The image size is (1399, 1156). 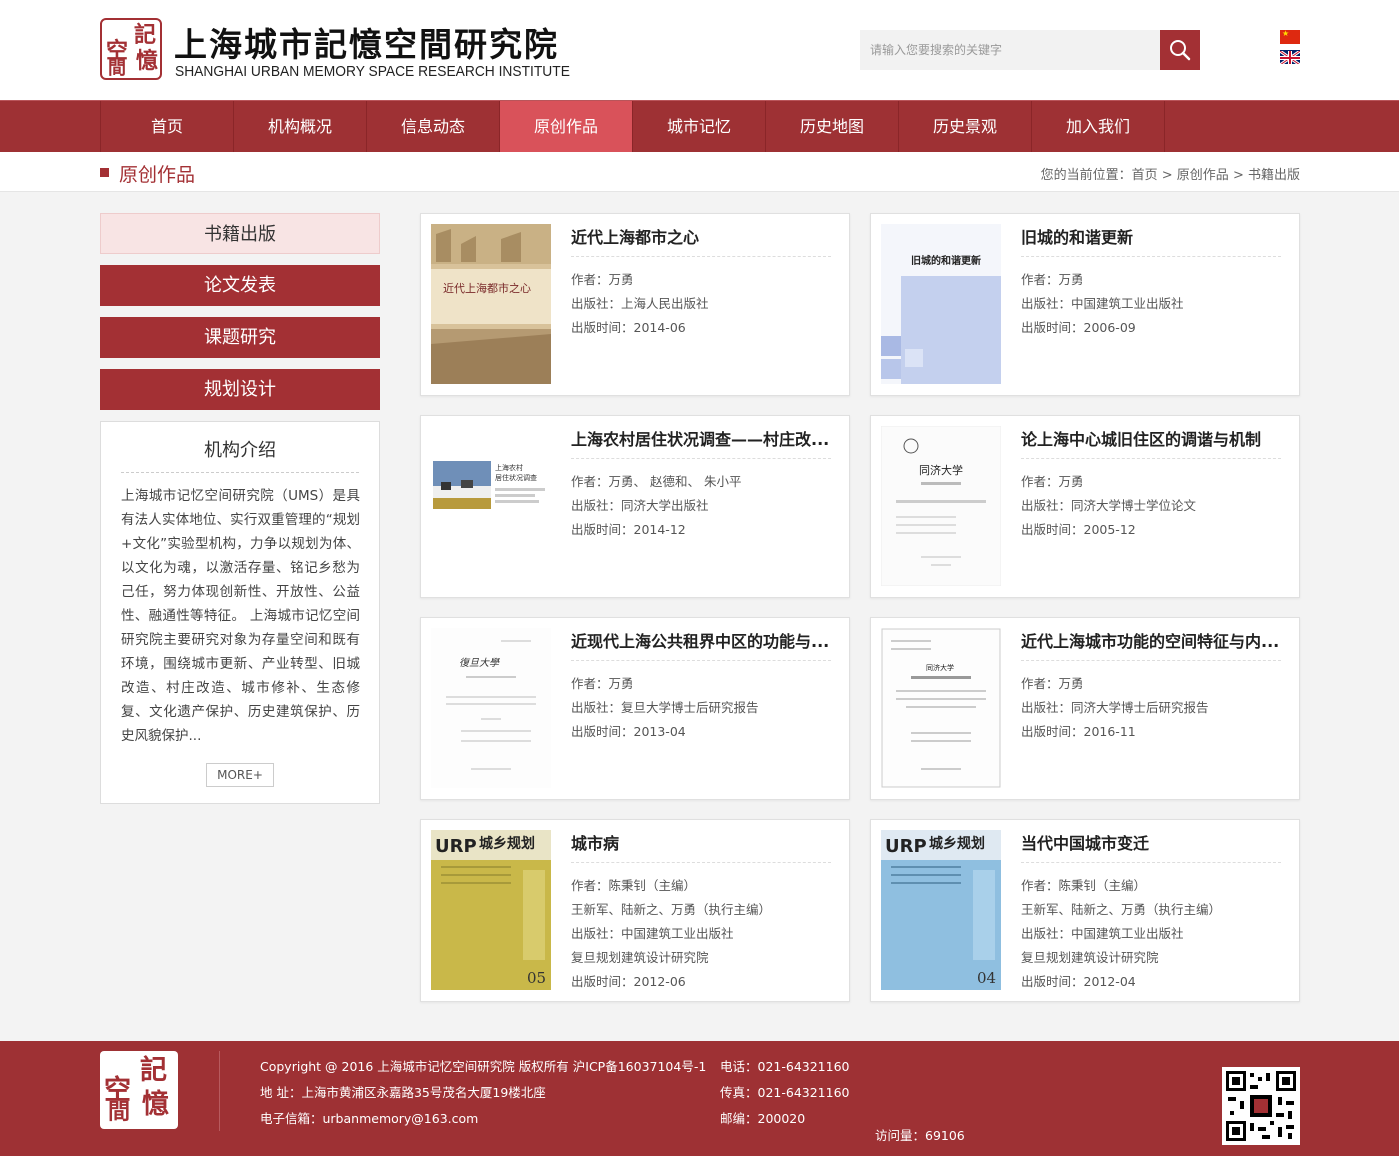 I want to click on cover-issue-number: 05, so click(x=536, y=978).